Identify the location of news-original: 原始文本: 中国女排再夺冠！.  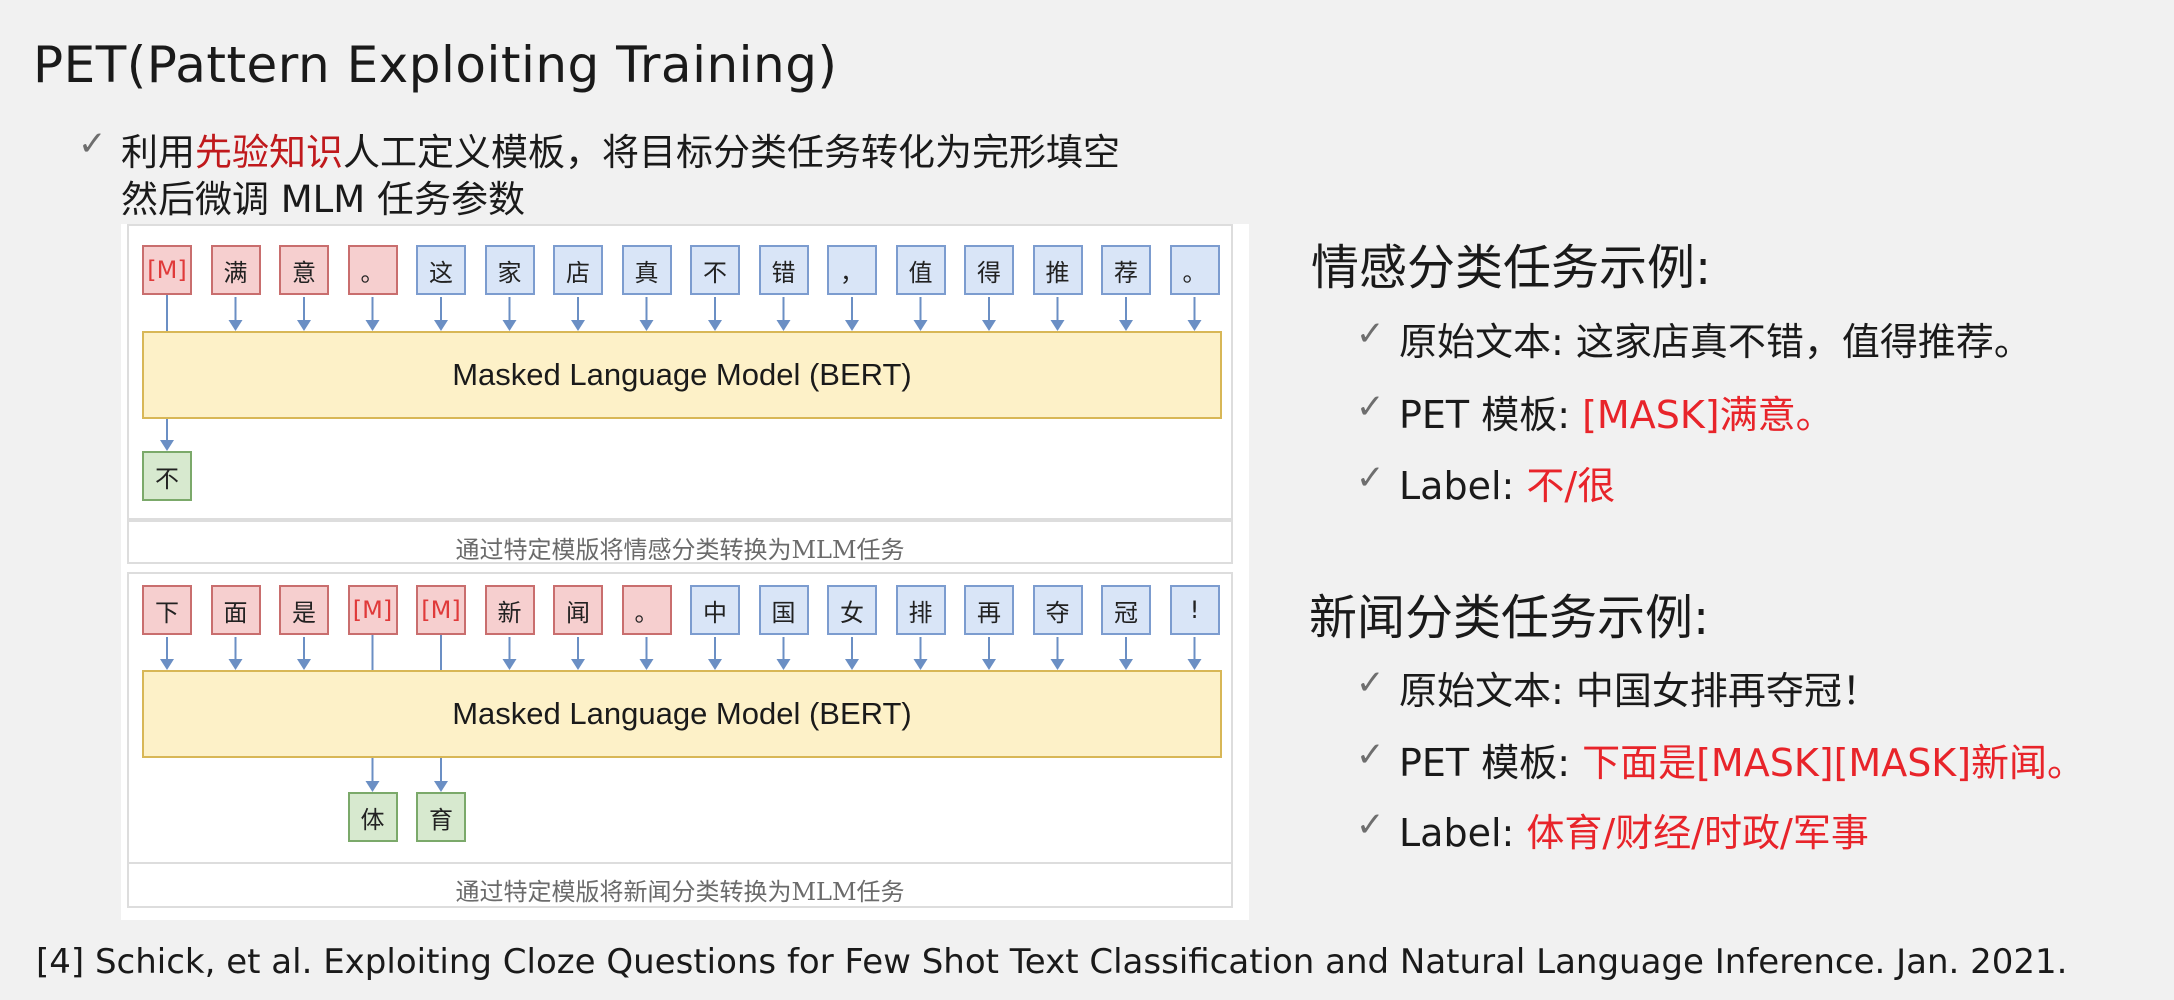
(1639, 687).